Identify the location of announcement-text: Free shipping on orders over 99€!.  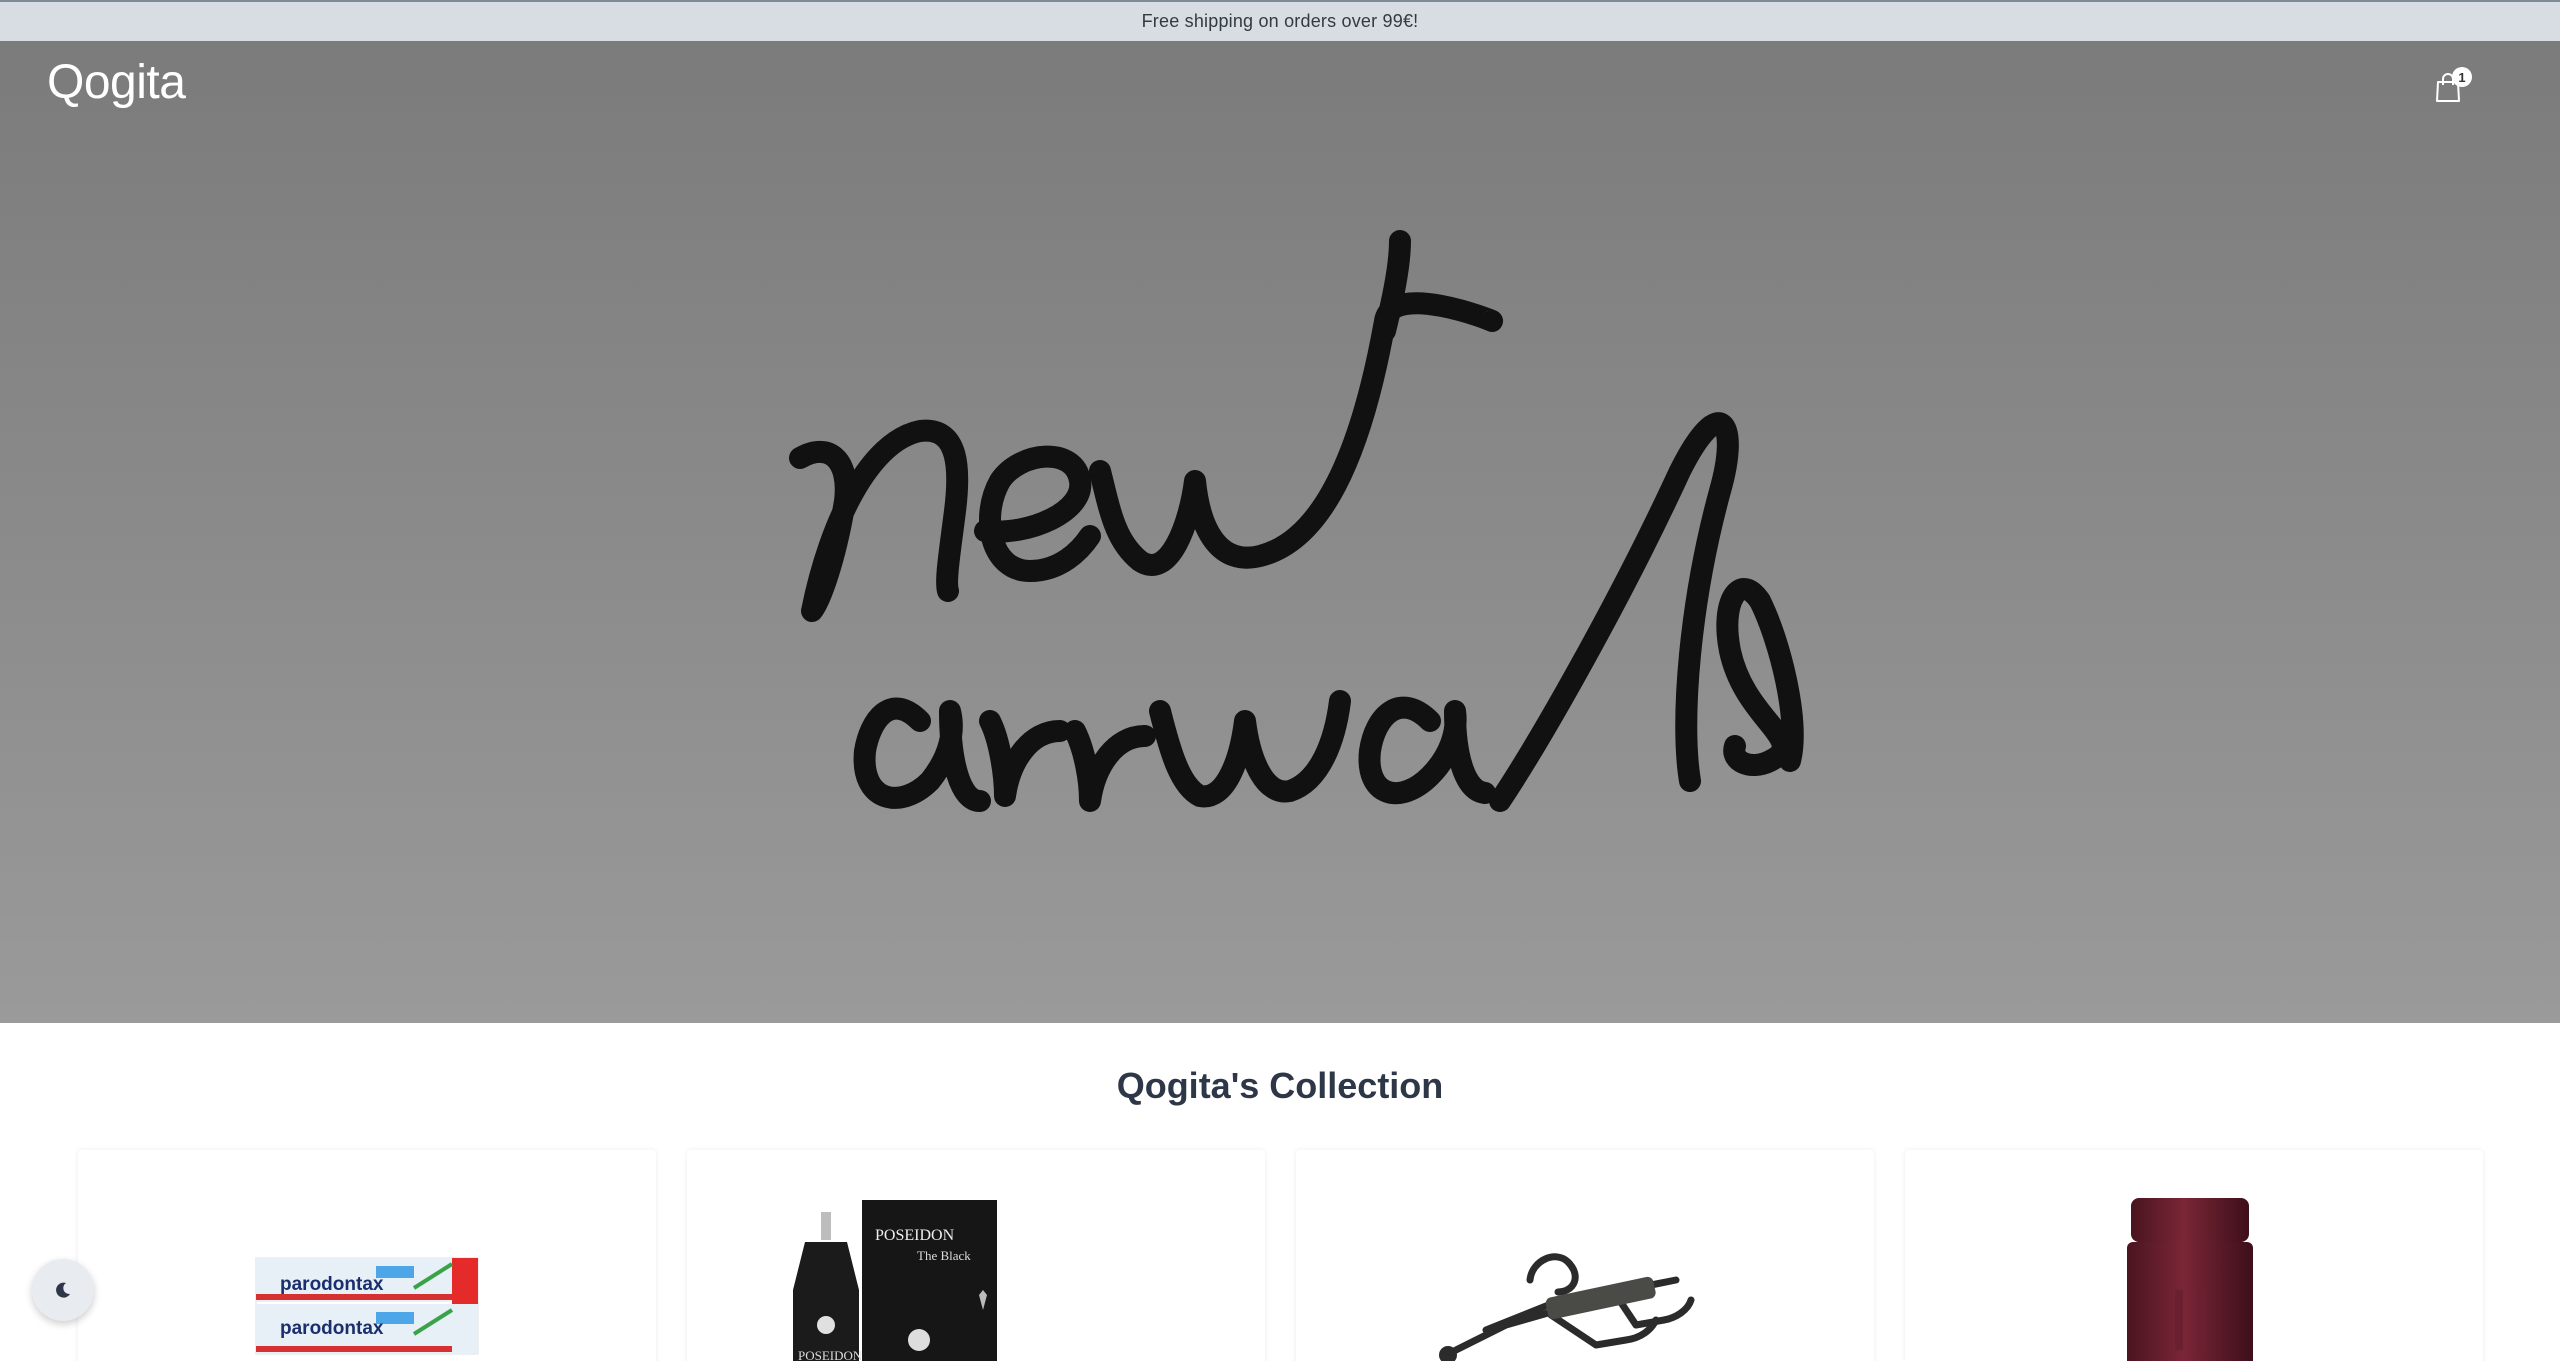
(1280, 21).